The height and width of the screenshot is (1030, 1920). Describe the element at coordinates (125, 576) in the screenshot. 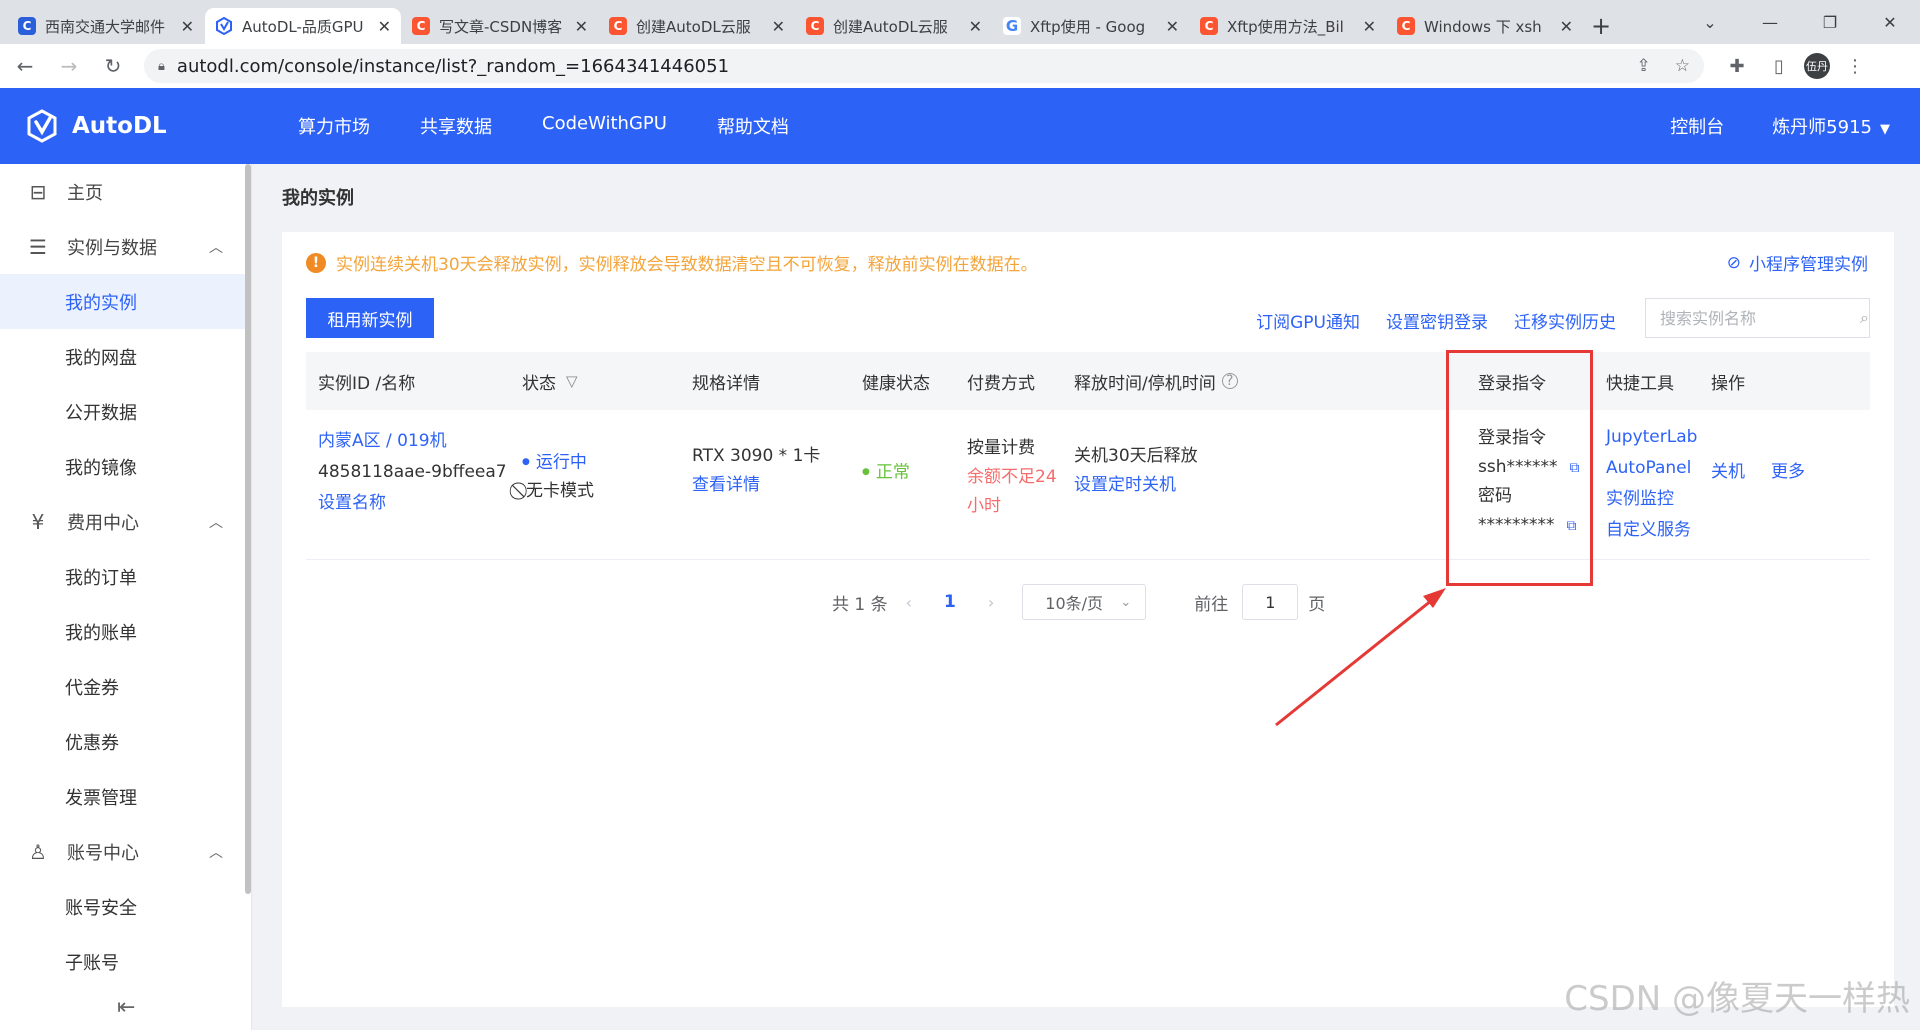

I see `sidebar-item-orders: 我的订单` at that location.